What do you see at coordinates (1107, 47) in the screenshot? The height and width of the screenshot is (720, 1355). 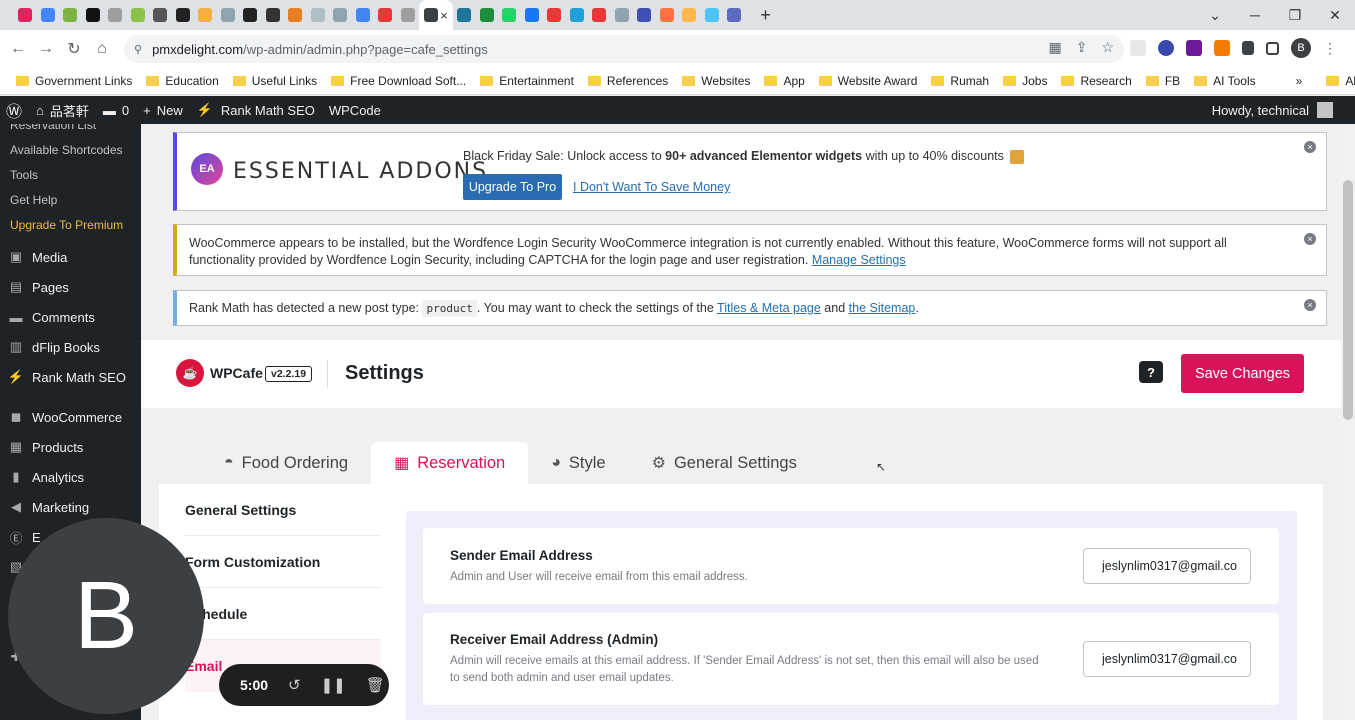 I see `bookmark-star-icon: ☆` at bounding box center [1107, 47].